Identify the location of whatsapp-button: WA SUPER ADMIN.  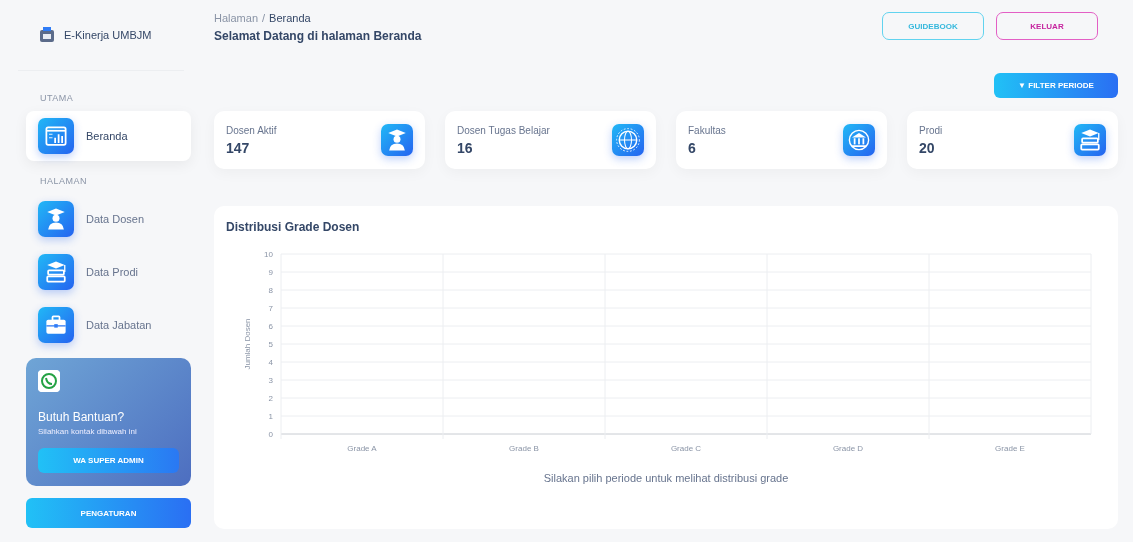
(108, 460).